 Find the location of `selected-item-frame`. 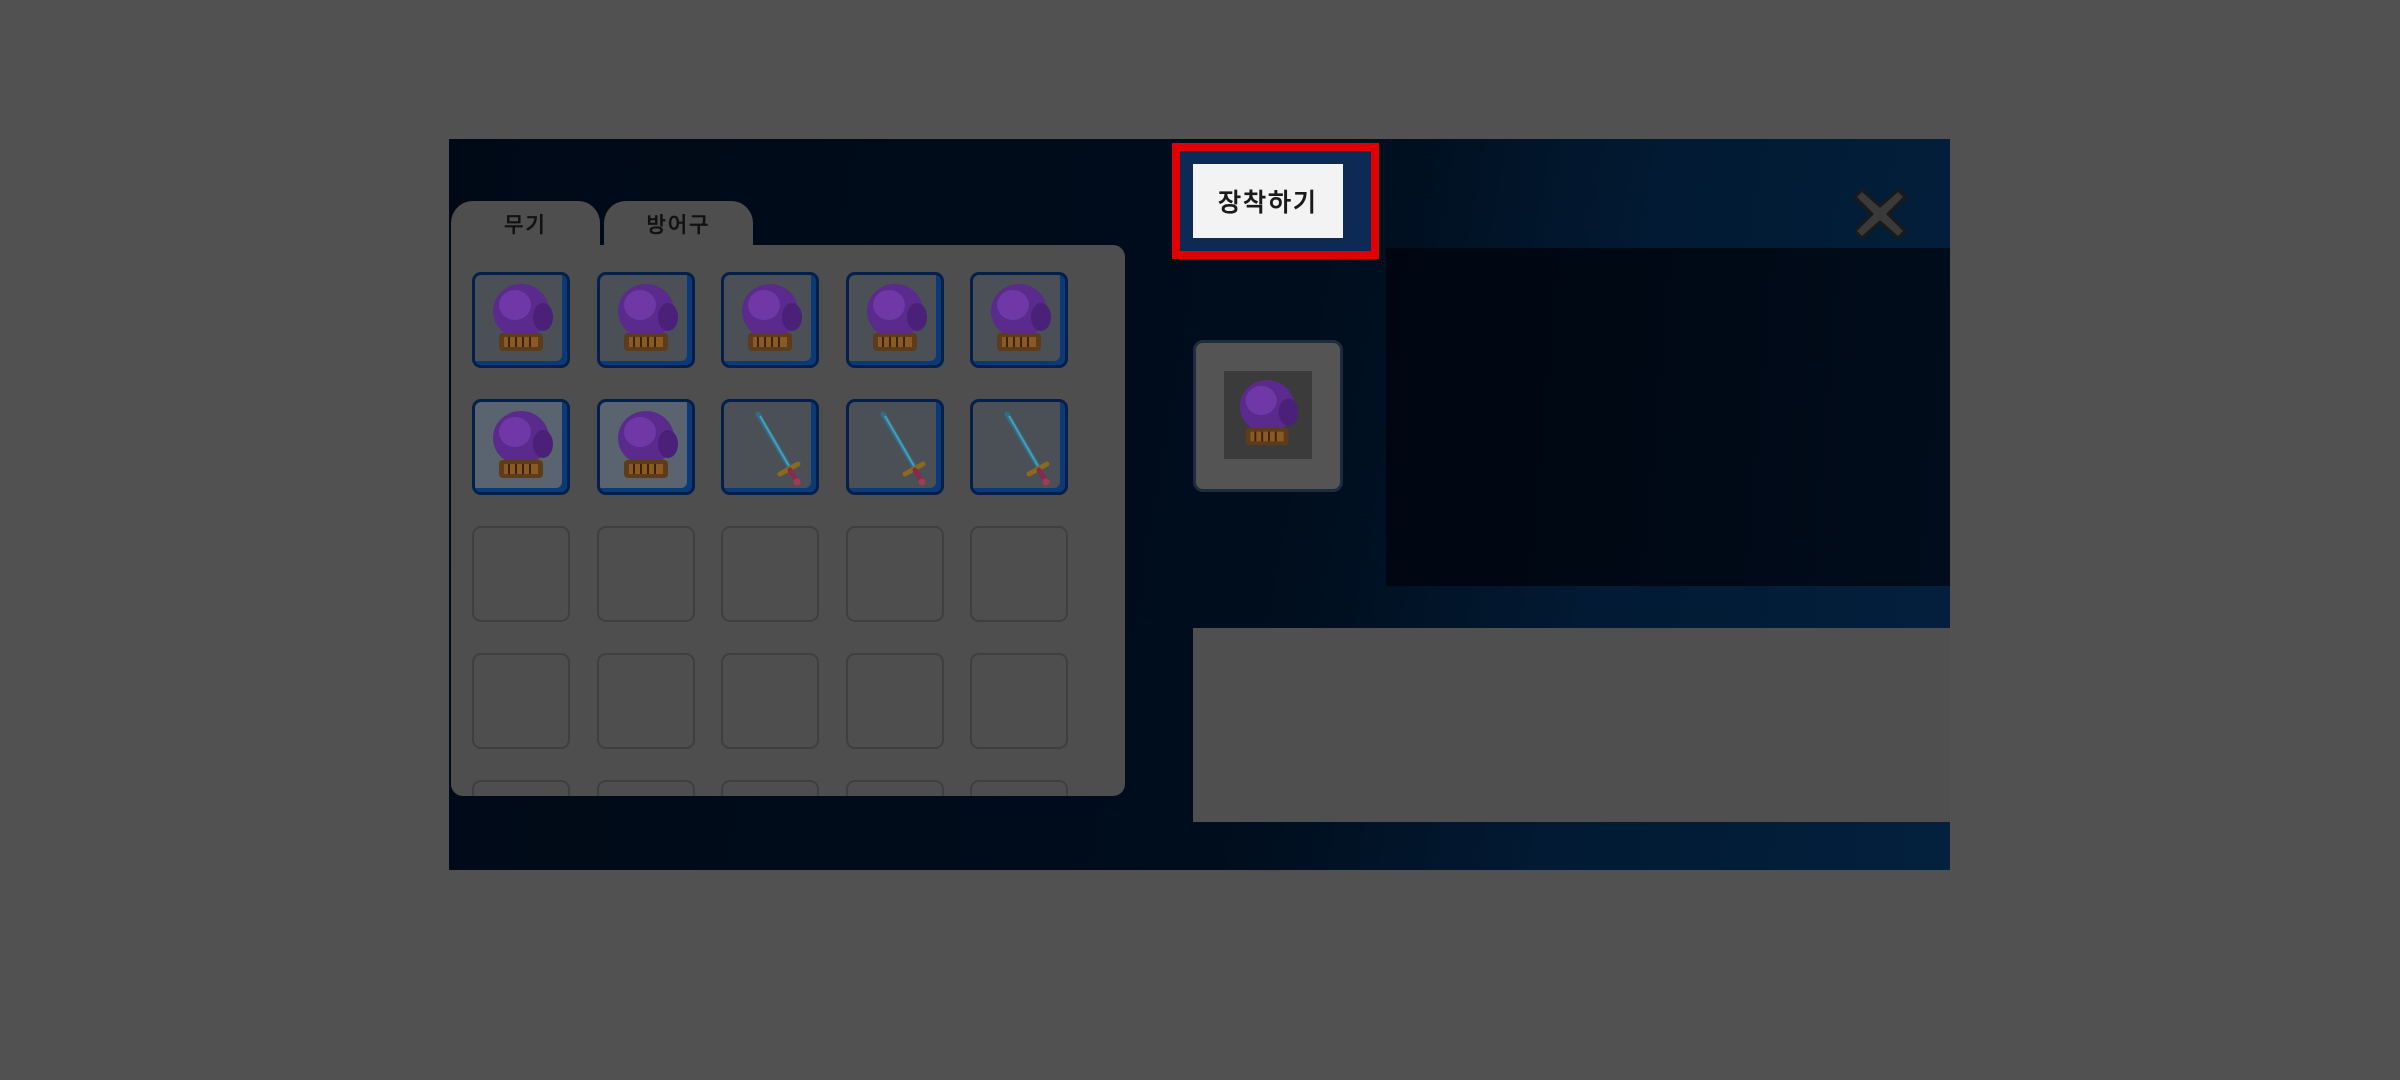

selected-item-frame is located at coordinates (1268, 415).